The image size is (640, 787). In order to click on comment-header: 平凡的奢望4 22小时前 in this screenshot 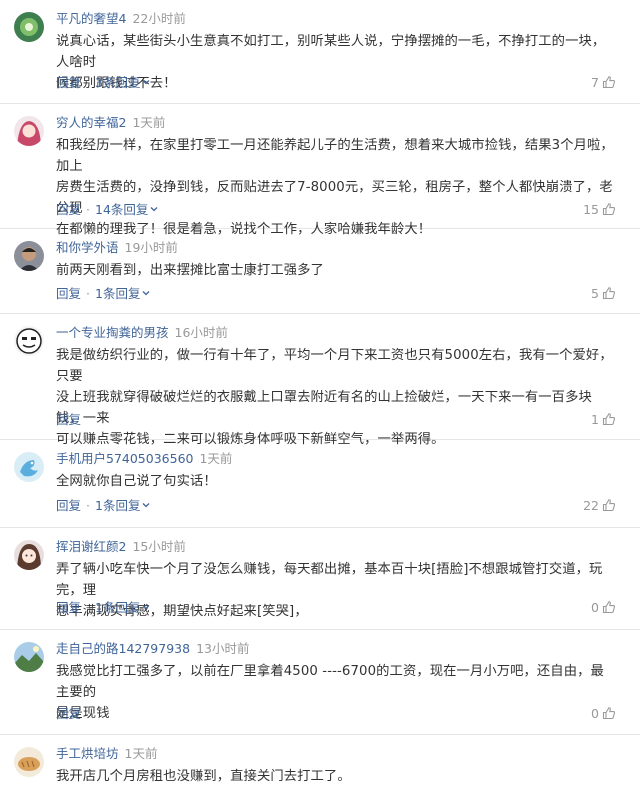, I will do `click(121, 19)`.